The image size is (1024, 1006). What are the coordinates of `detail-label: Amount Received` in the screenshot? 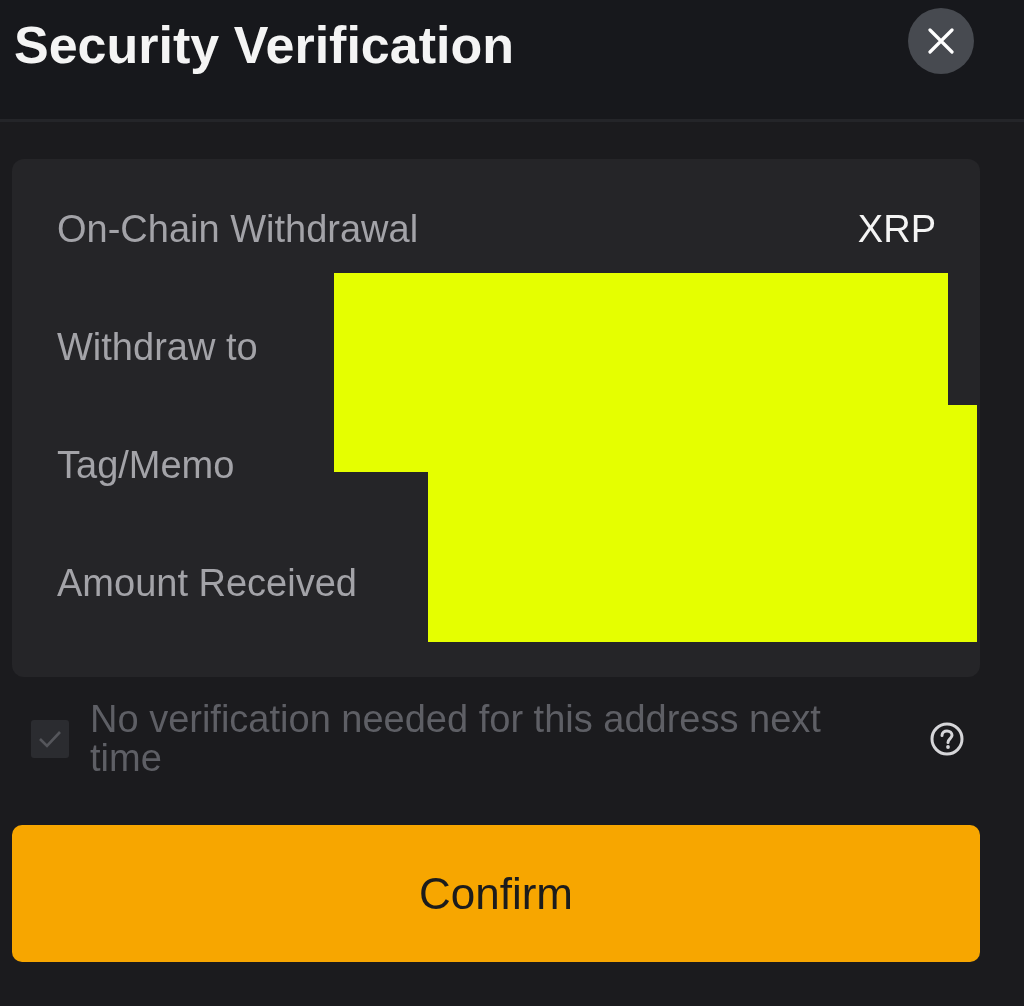 It's located at (207, 583).